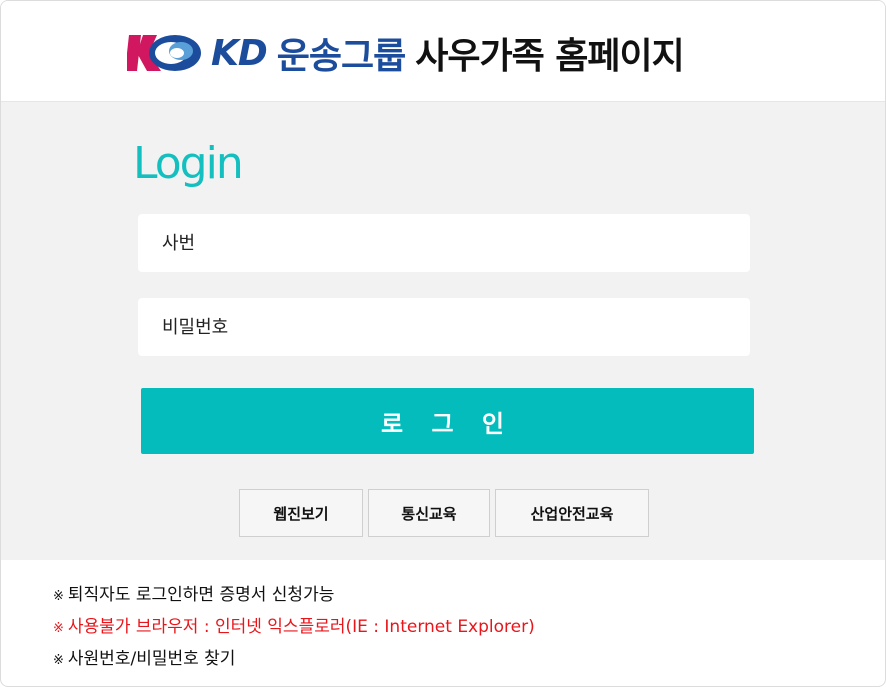  I want to click on login-button: 로 그 인, so click(447, 421).